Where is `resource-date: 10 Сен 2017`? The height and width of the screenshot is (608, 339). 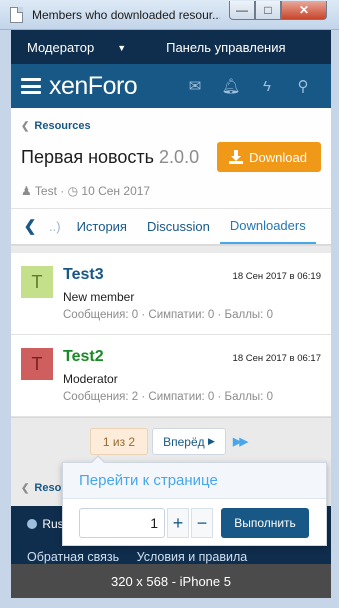 resource-date: 10 Сен 2017 is located at coordinates (116, 191).